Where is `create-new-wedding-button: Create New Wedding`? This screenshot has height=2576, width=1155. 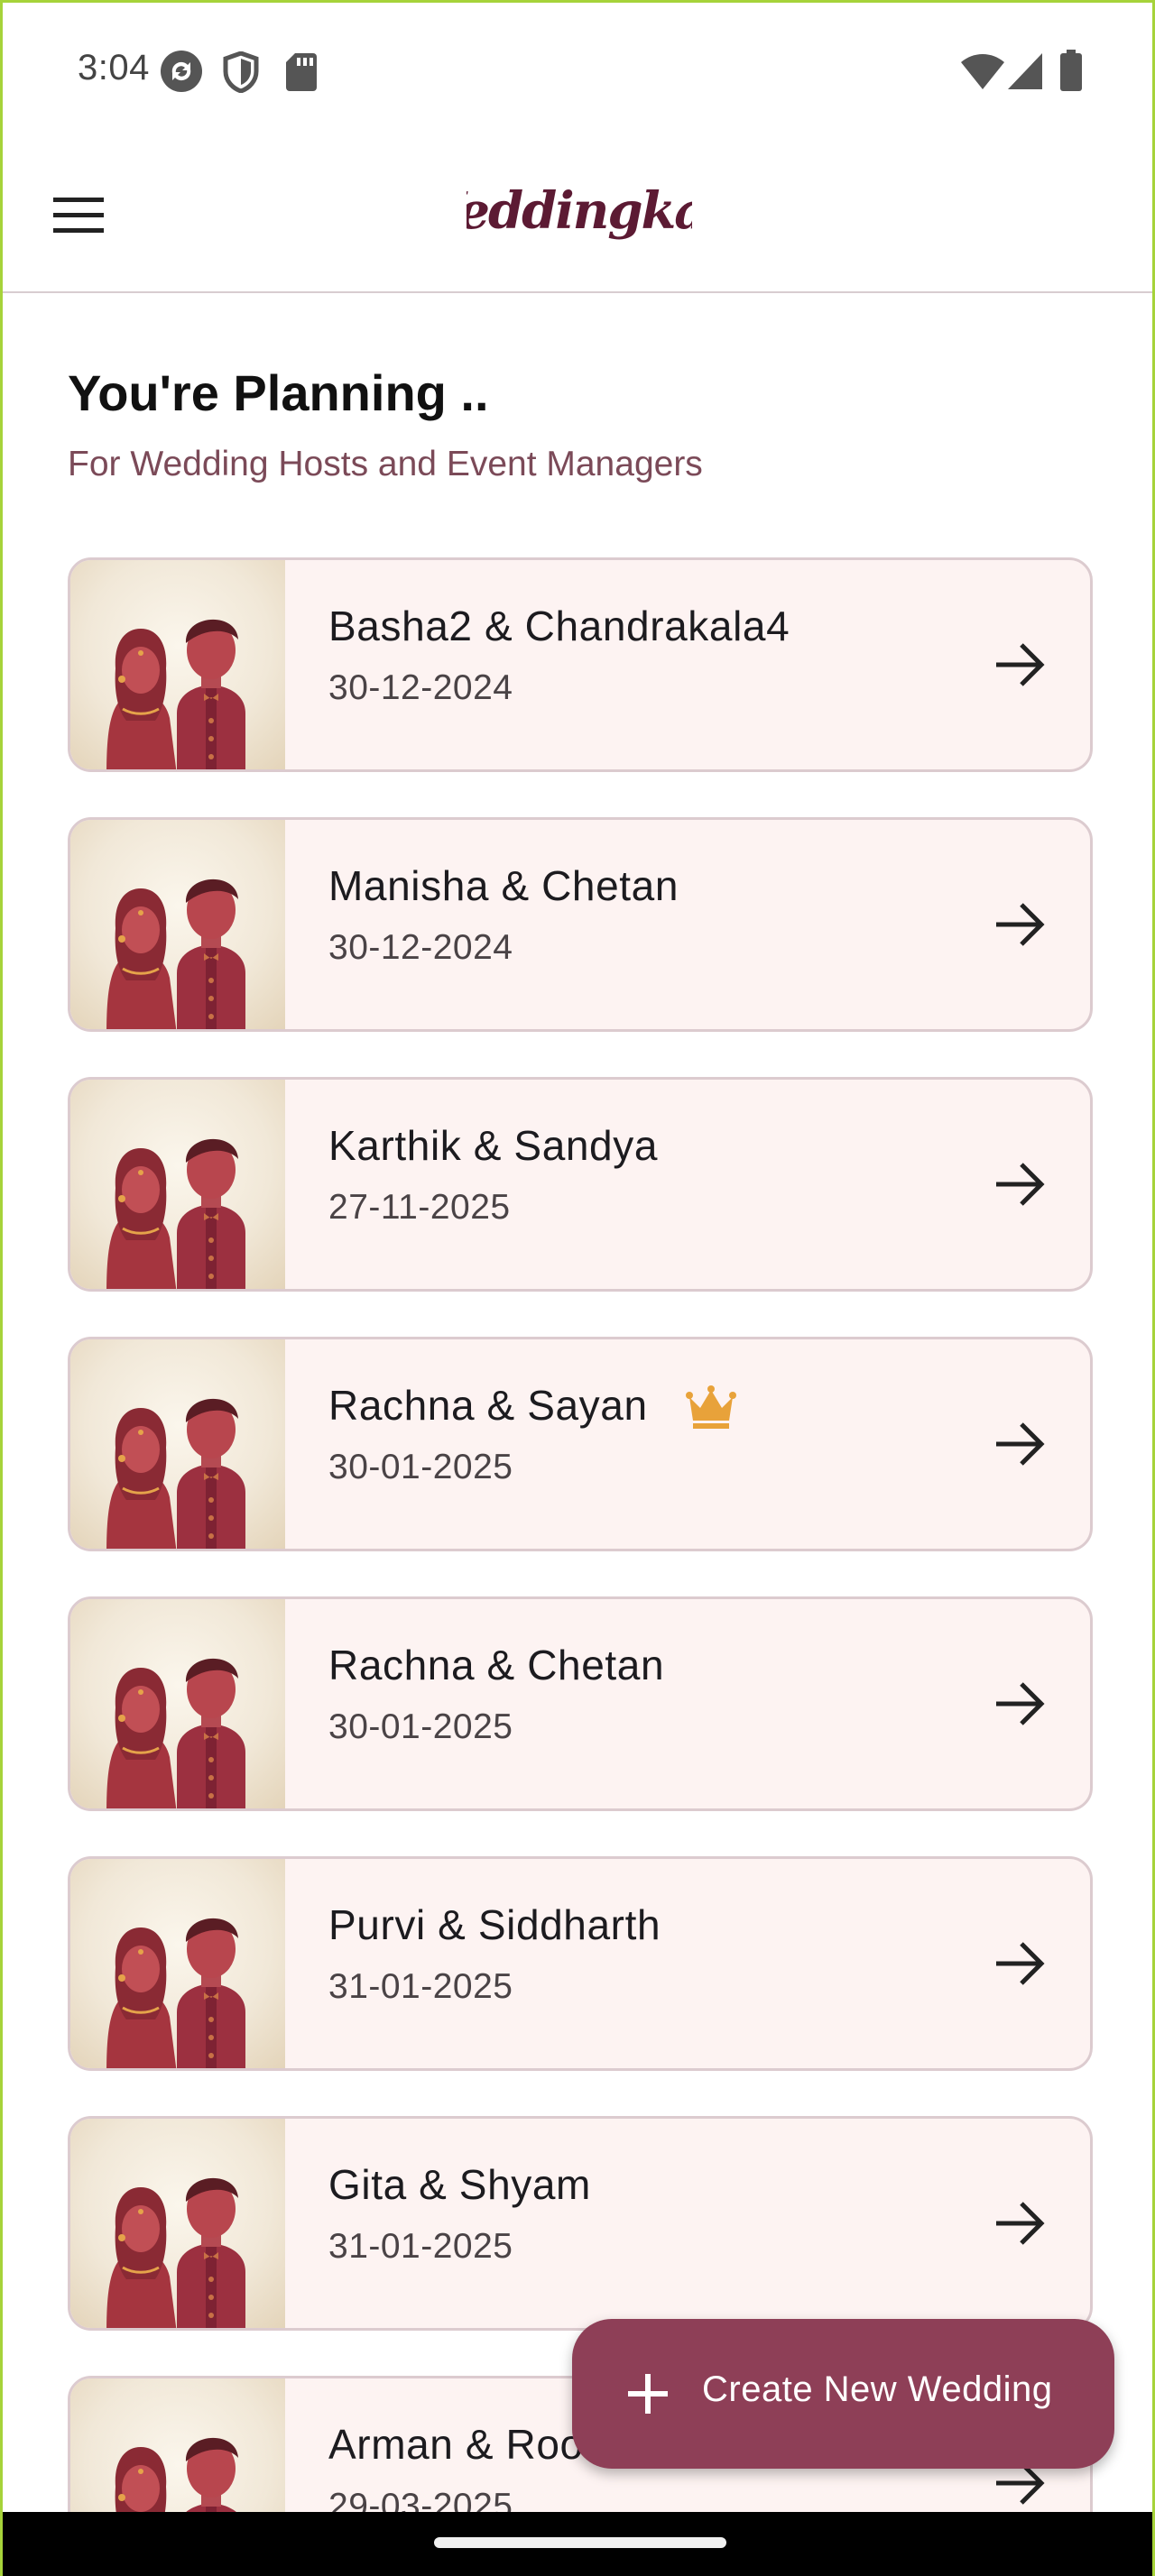 create-new-wedding-button: Create New Wedding is located at coordinates (843, 2394).